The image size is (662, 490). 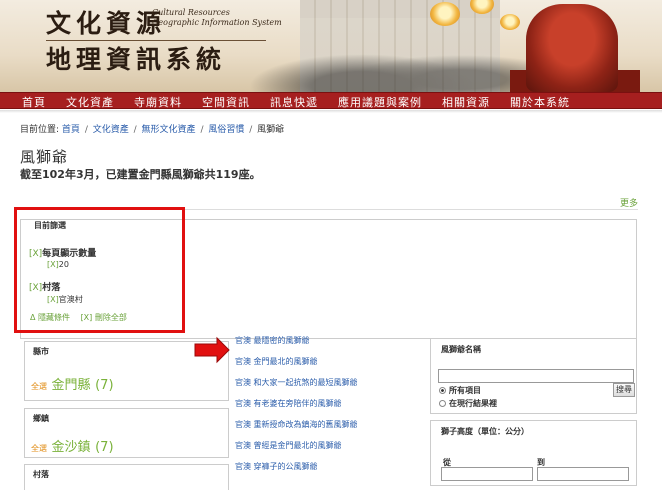 I want to click on facet-village: 村落, so click(x=126, y=477).